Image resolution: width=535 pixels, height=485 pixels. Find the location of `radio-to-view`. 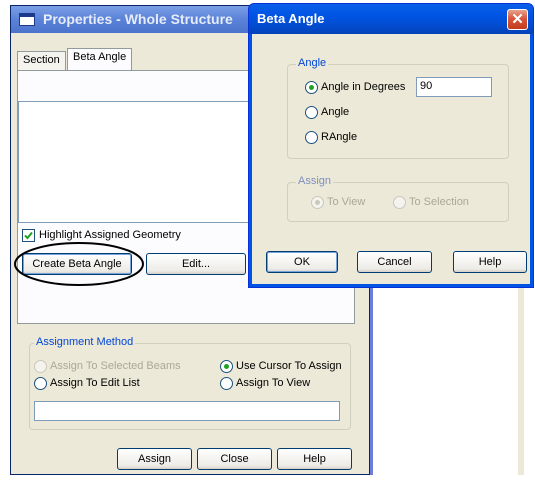

radio-to-view is located at coordinates (317, 202).